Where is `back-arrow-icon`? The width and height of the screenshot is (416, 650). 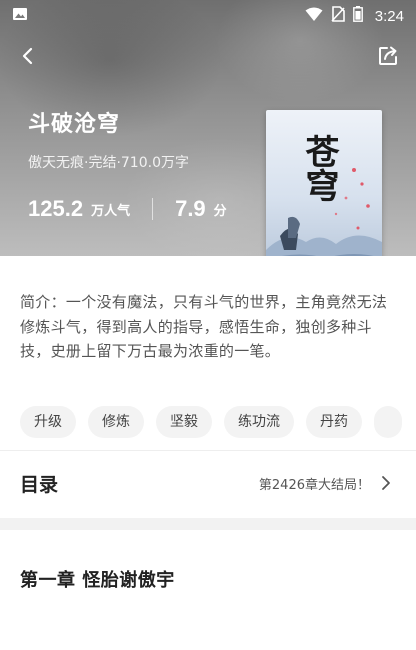
back-arrow-icon is located at coordinates (28, 58).